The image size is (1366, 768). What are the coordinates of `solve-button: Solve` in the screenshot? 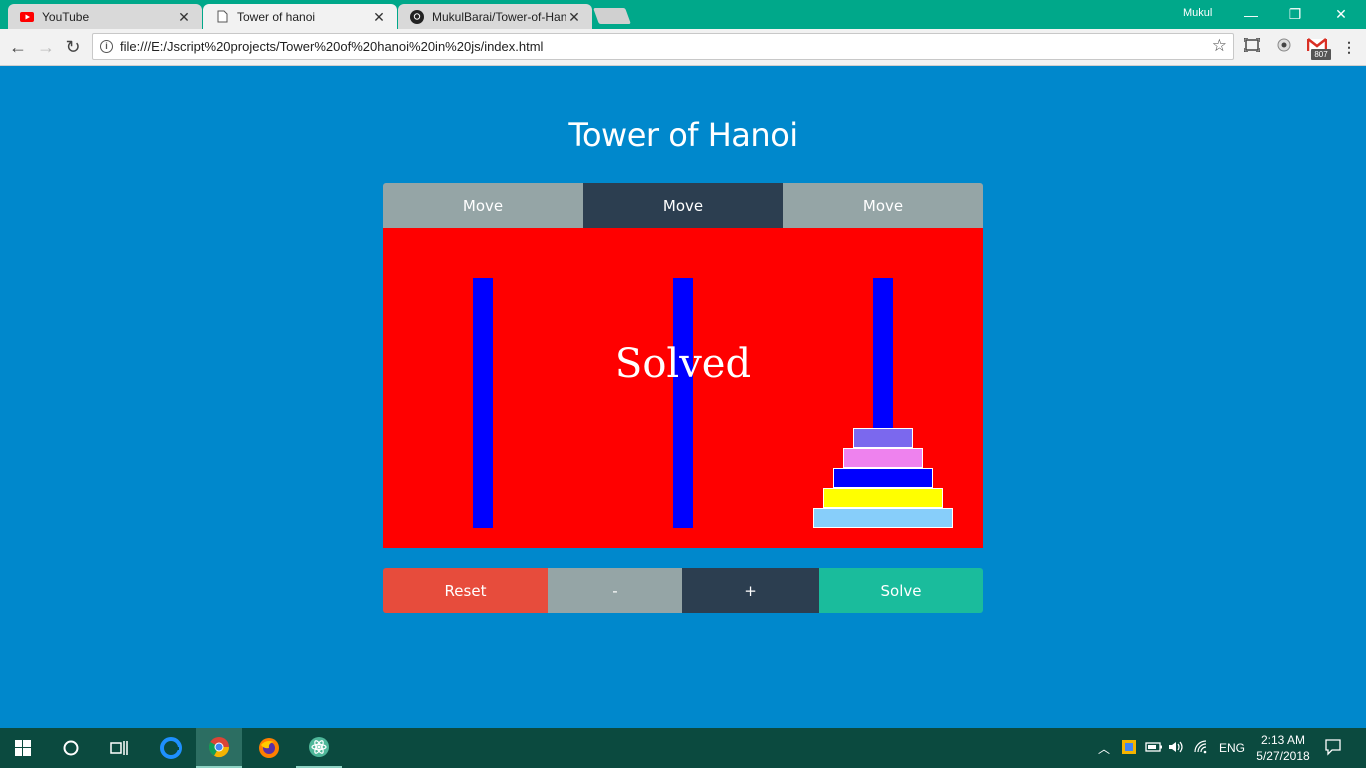 It's located at (901, 590).